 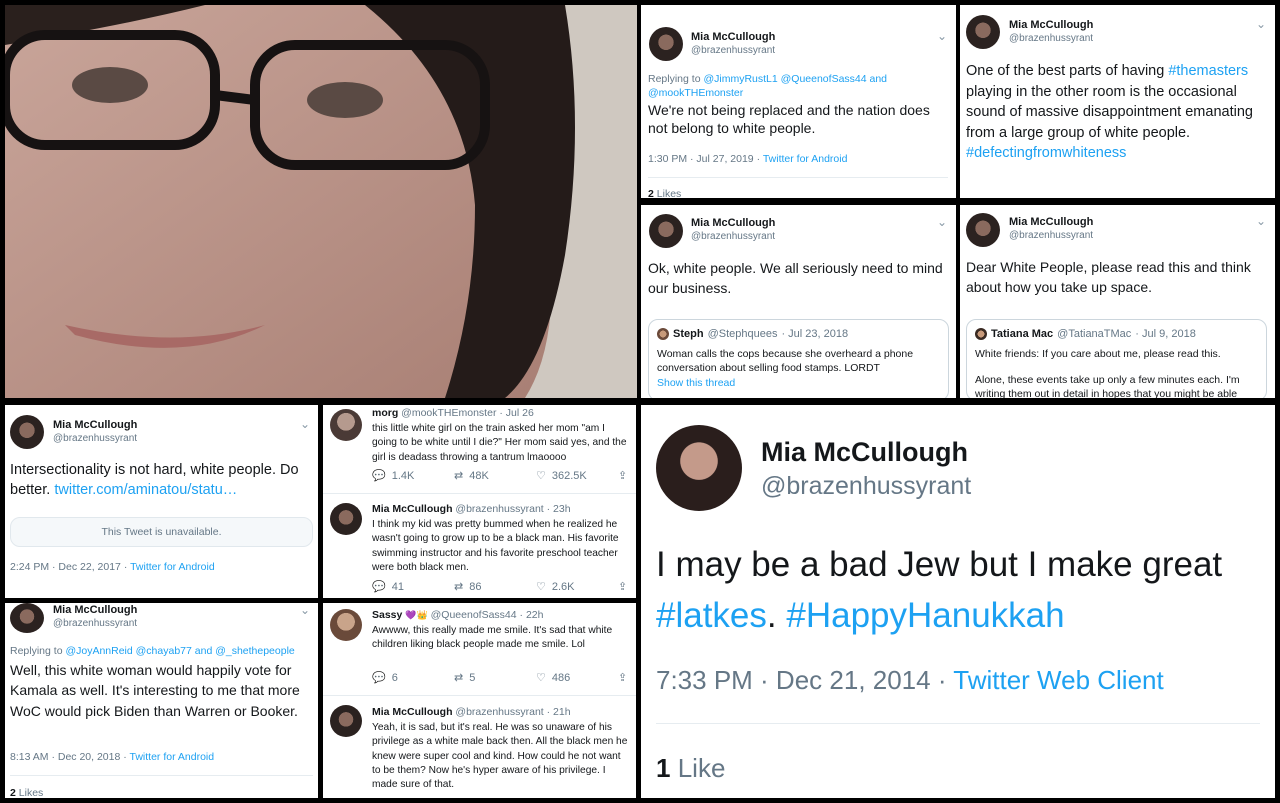 What do you see at coordinates (815, 334) in the screenshot?
I see `quoted-date: · Jul 23, 2018` at bounding box center [815, 334].